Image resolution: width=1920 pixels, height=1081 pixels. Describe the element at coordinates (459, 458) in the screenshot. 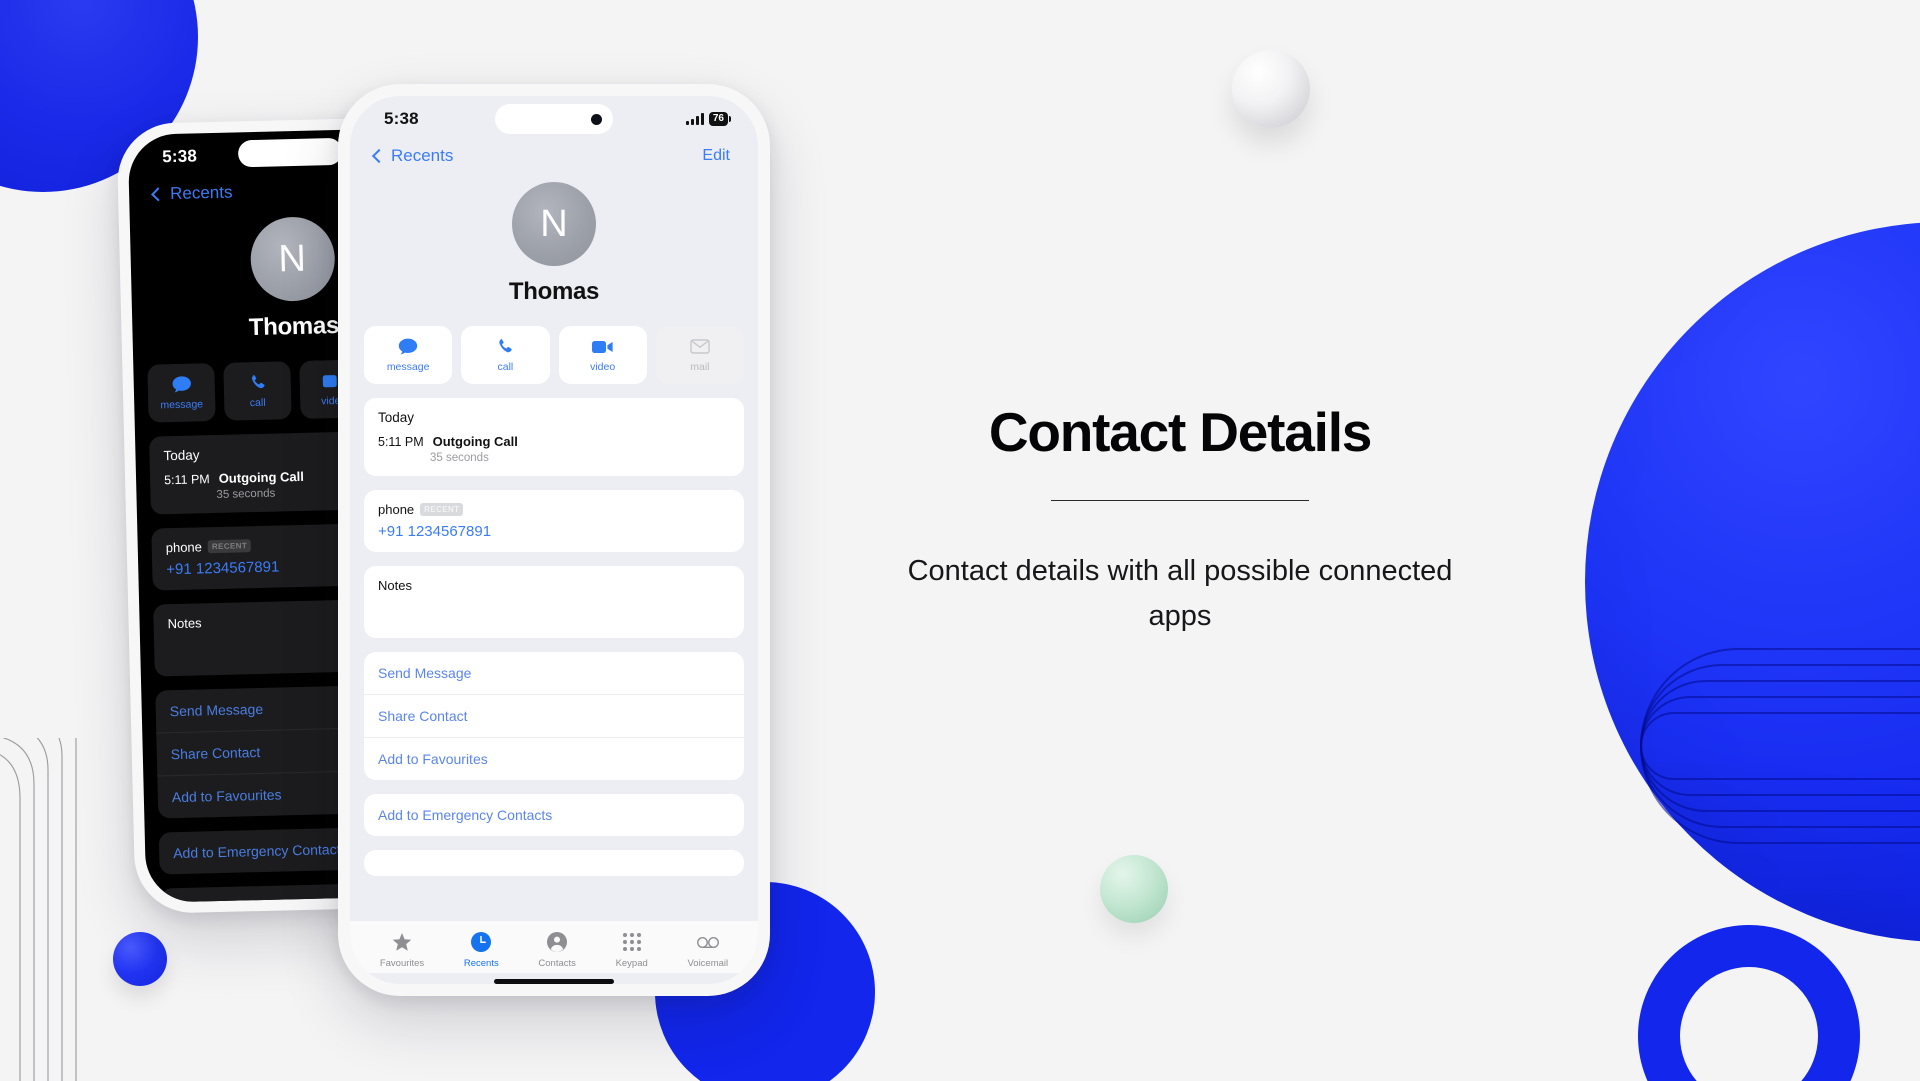

I see `call-duration: 35 seconds` at that location.